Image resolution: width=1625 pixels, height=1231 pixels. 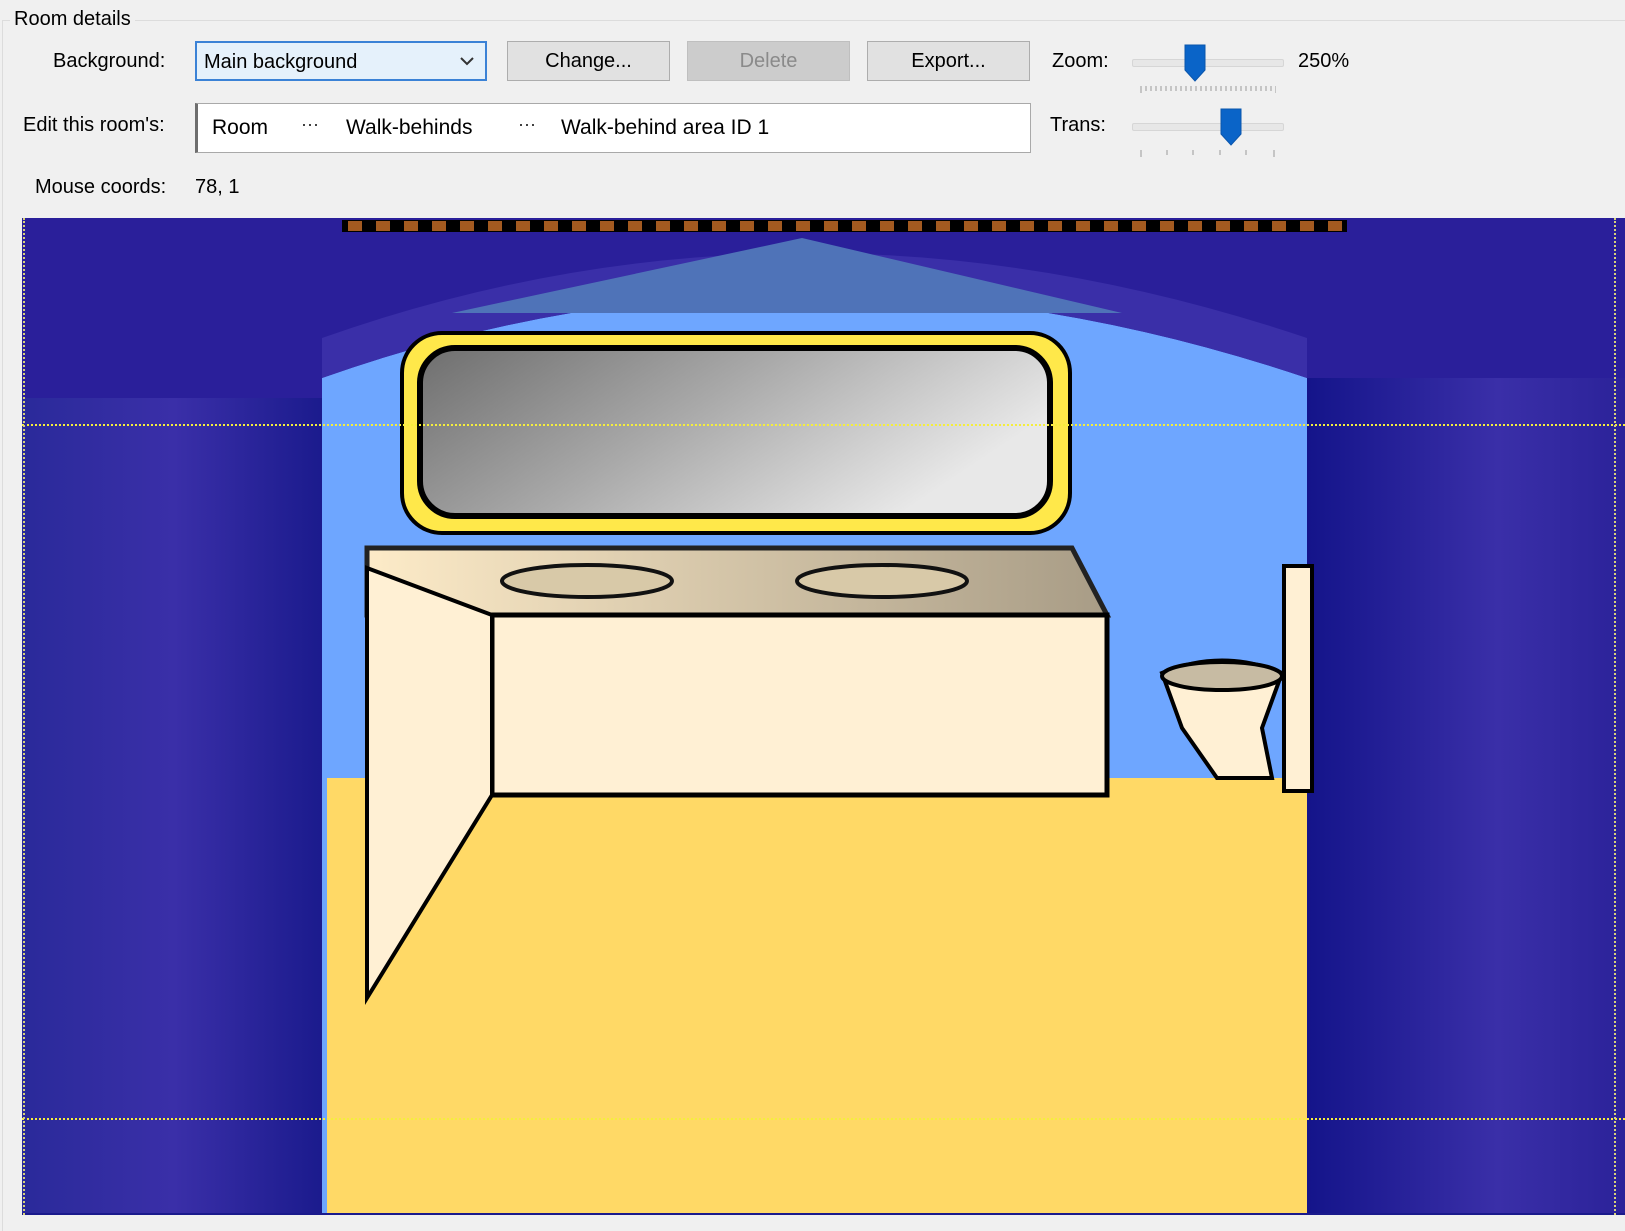 What do you see at coordinates (217, 187) in the screenshot?
I see `mouse-coords-value: 78, 1` at bounding box center [217, 187].